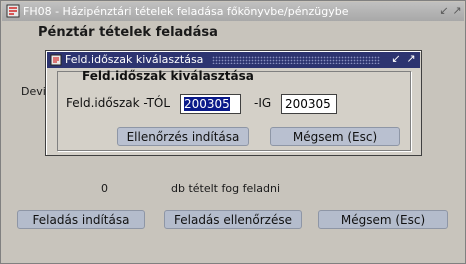 The width and height of the screenshot is (466, 264). Describe the element at coordinates (56, 60) in the screenshot. I see `dialog-icon` at that location.